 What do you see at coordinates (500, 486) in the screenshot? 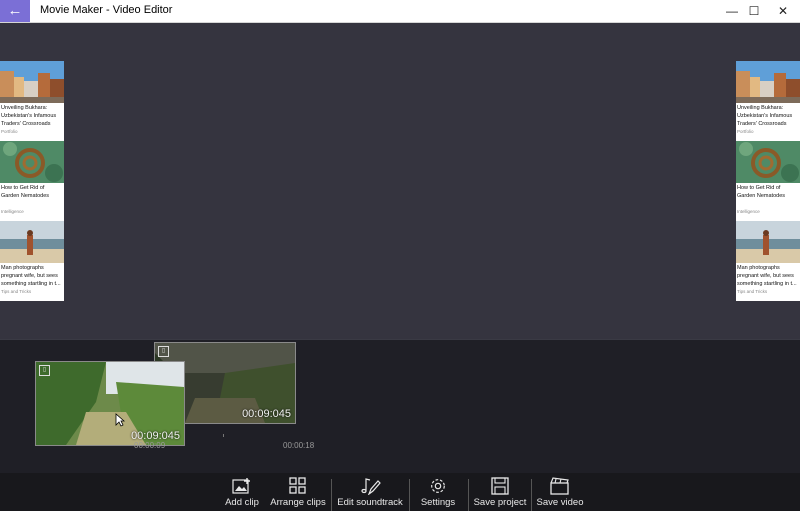
I see `floppy-disk-icon` at bounding box center [500, 486].